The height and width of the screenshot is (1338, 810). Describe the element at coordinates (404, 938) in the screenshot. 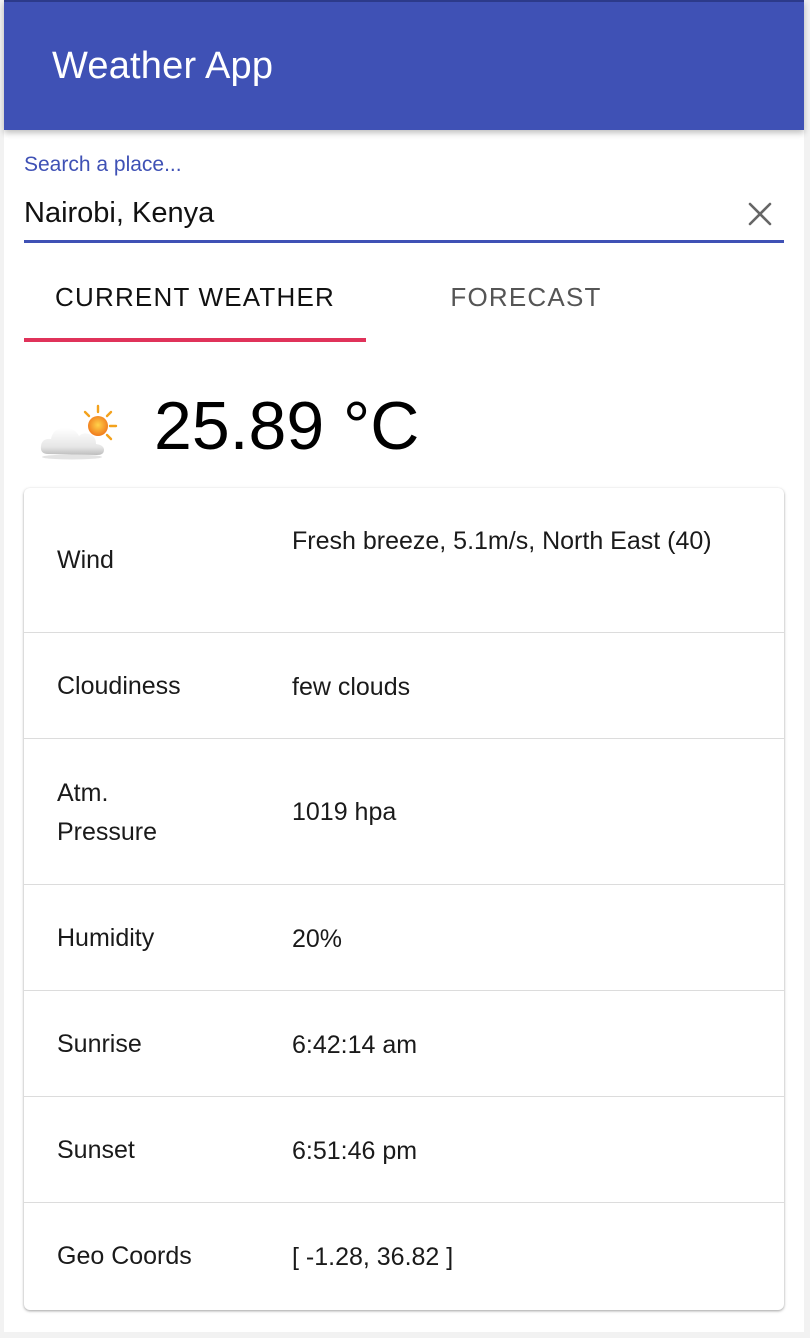

I see `detail-row-humidity: Humidity 20%` at that location.